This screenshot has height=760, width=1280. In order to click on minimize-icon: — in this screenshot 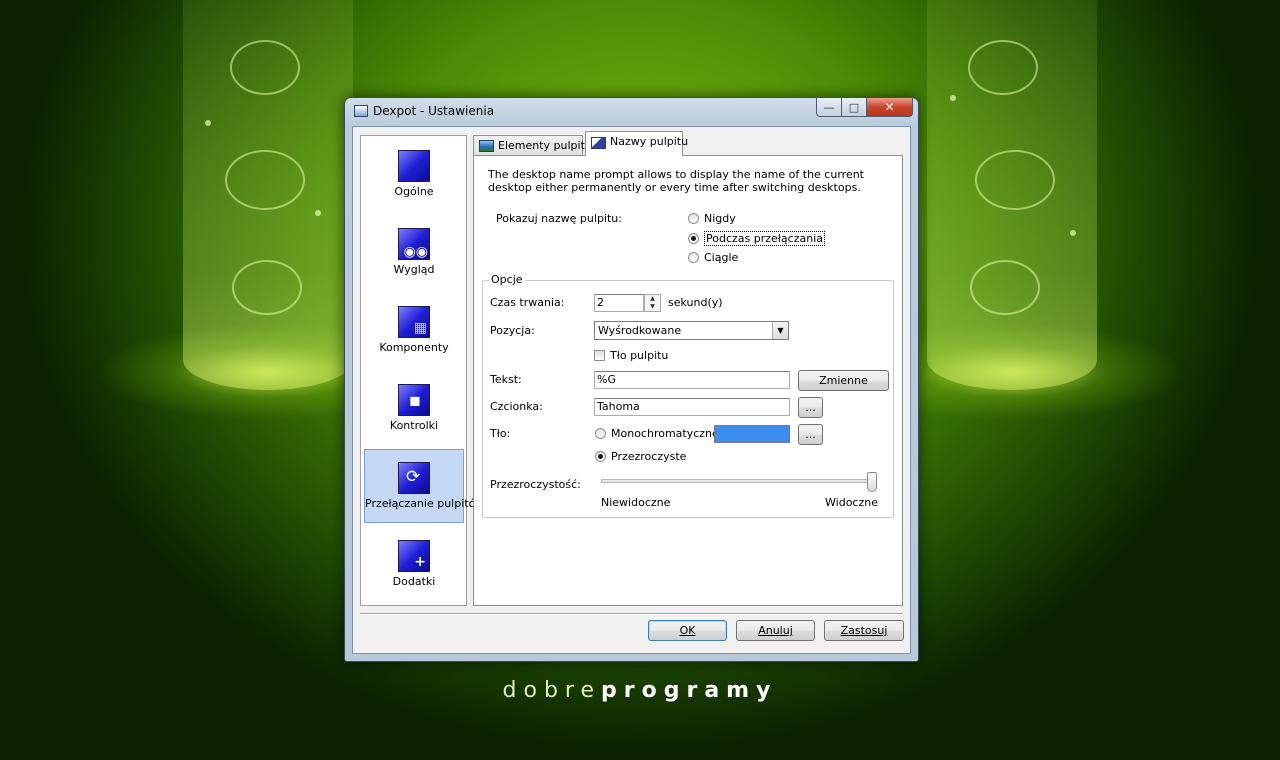, I will do `click(829, 107)`.